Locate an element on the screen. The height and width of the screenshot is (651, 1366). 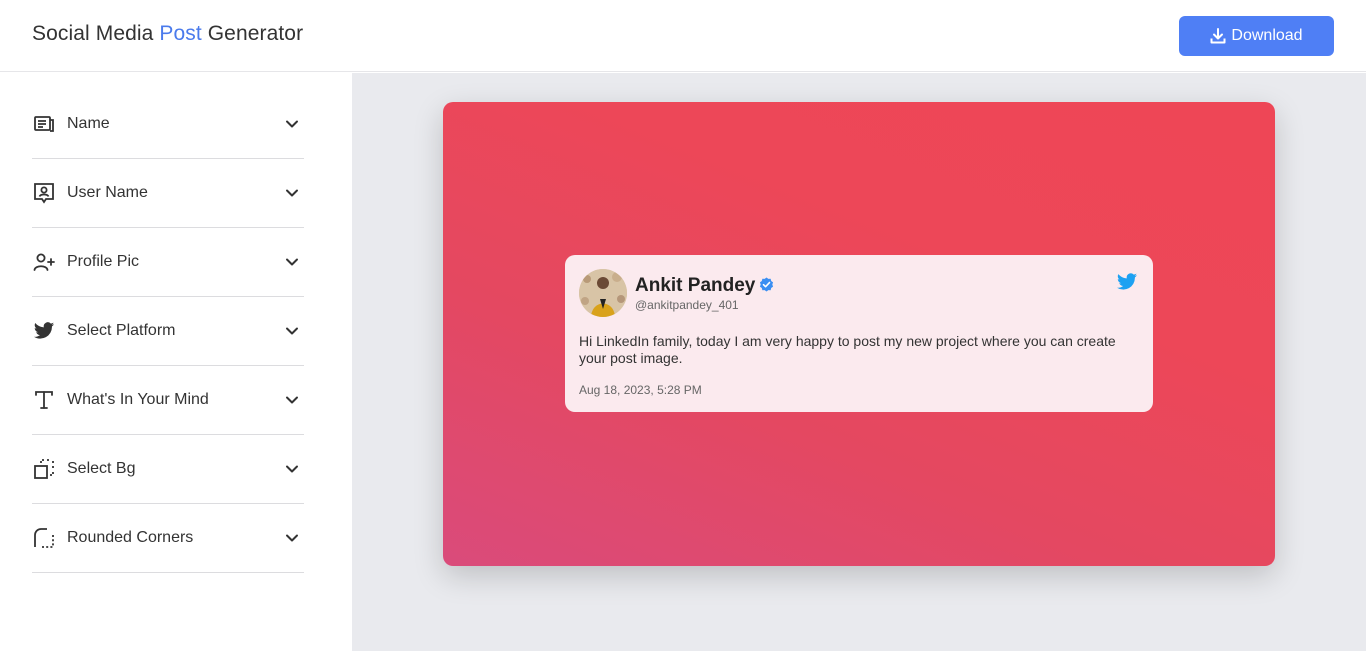
avatar is located at coordinates (603, 293).